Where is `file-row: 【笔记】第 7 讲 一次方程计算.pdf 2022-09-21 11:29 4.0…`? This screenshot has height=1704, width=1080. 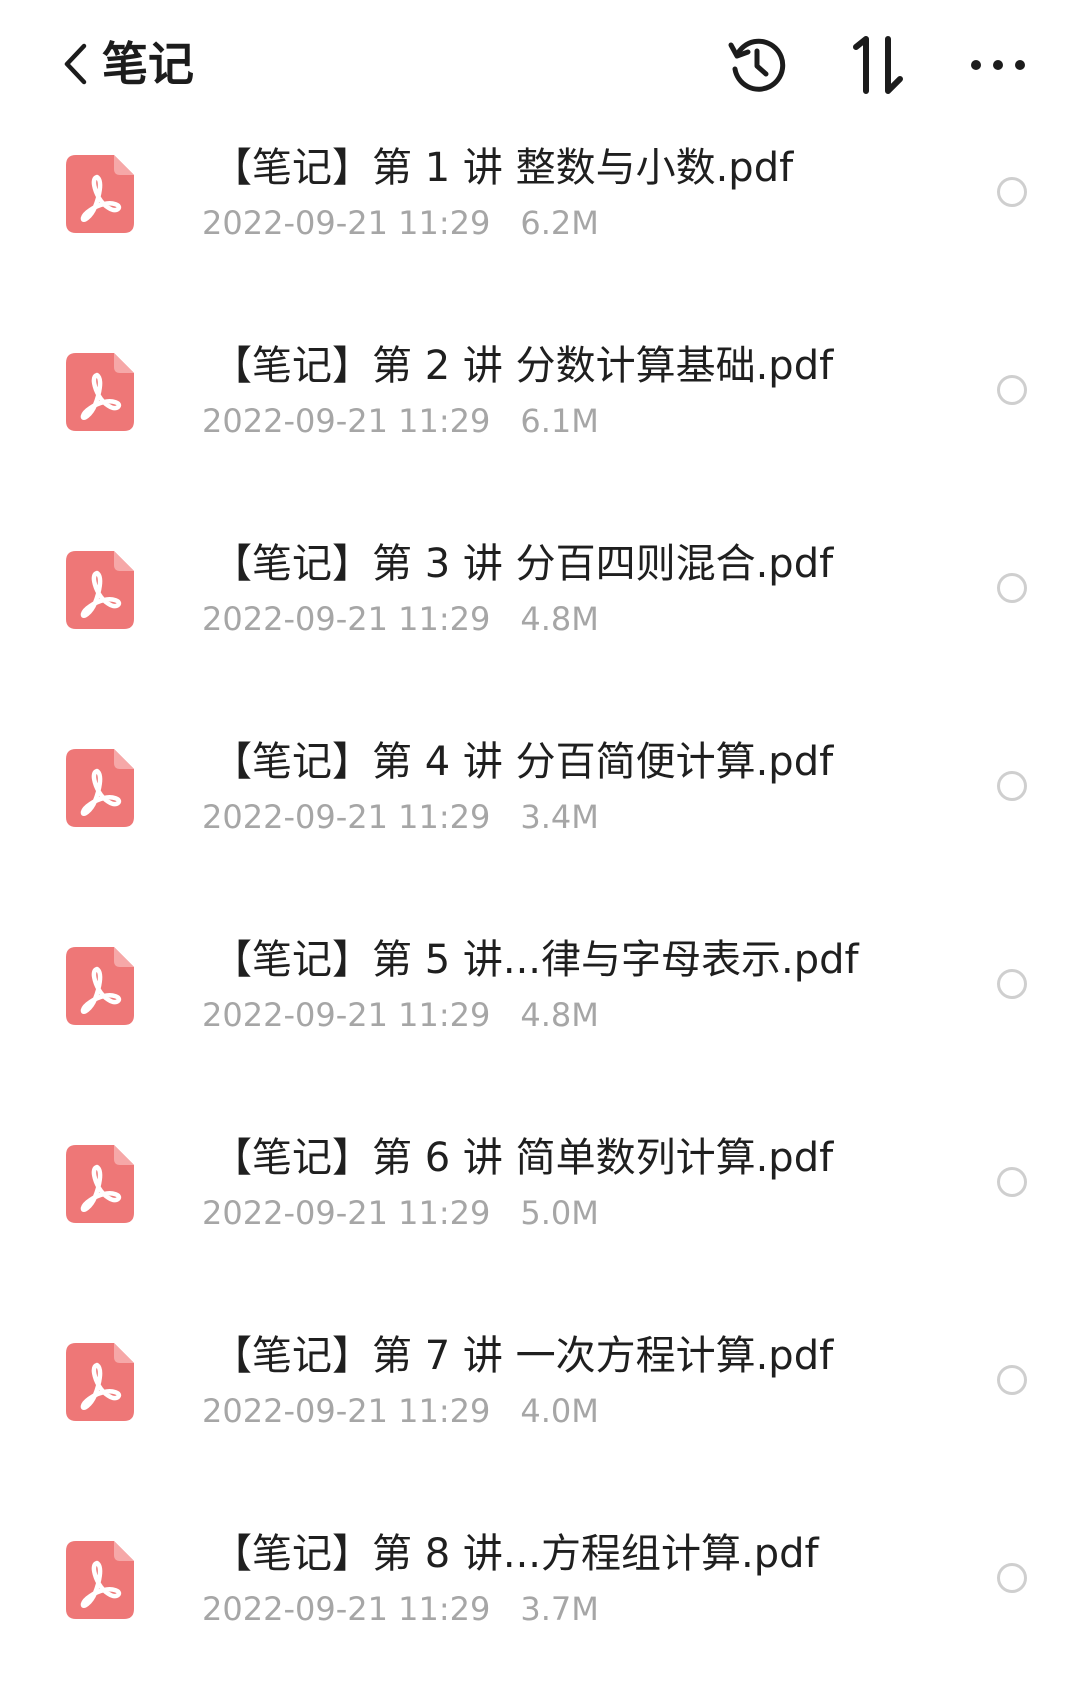
file-row: 【笔记】第 7 讲 一次方程计算.pdf 2022-09-21 11:29 4.0… is located at coordinates (540, 1407).